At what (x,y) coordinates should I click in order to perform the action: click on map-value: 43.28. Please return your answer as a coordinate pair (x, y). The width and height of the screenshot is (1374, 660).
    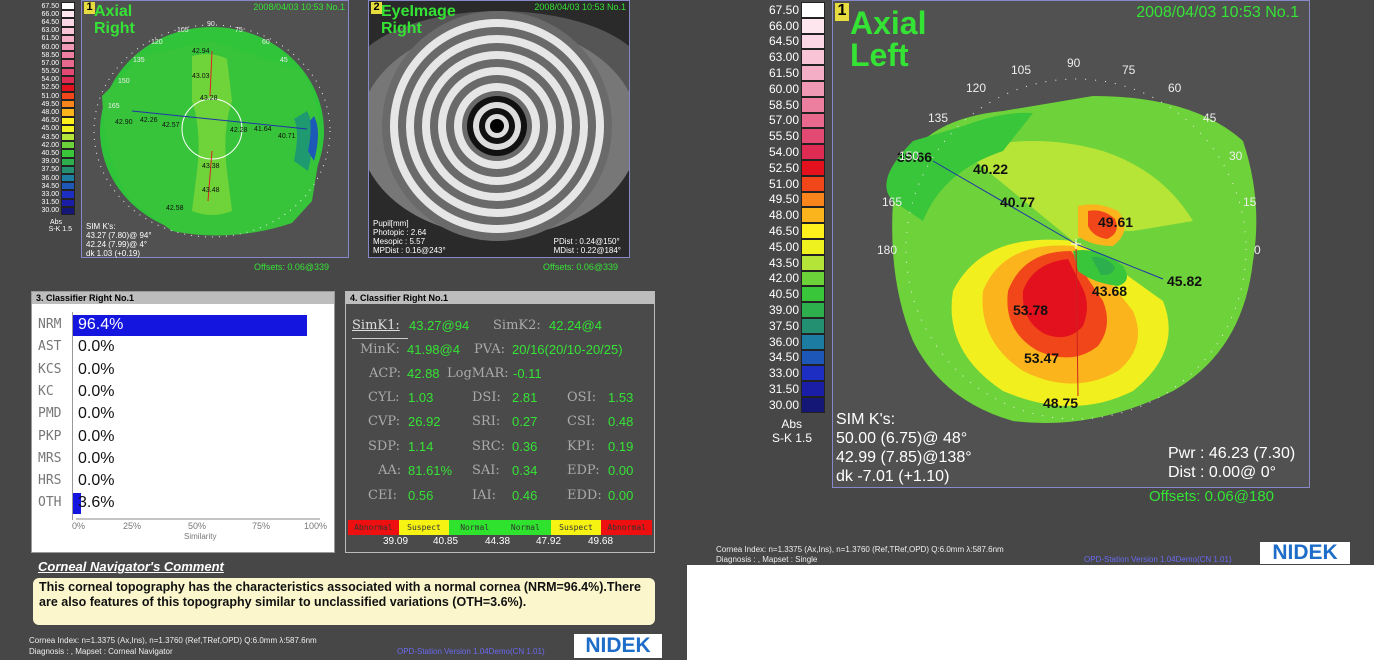
    Looking at the image, I should click on (209, 98).